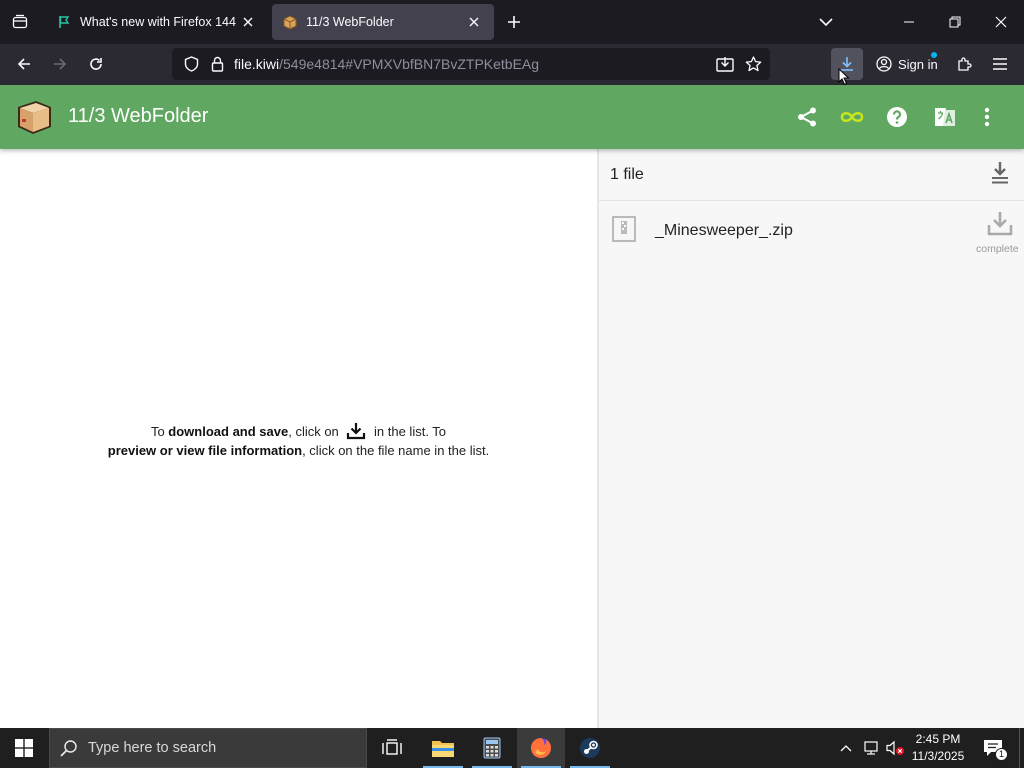 The height and width of the screenshot is (768, 1024). What do you see at coordinates (590, 748) in the screenshot?
I see `steam-icon` at bounding box center [590, 748].